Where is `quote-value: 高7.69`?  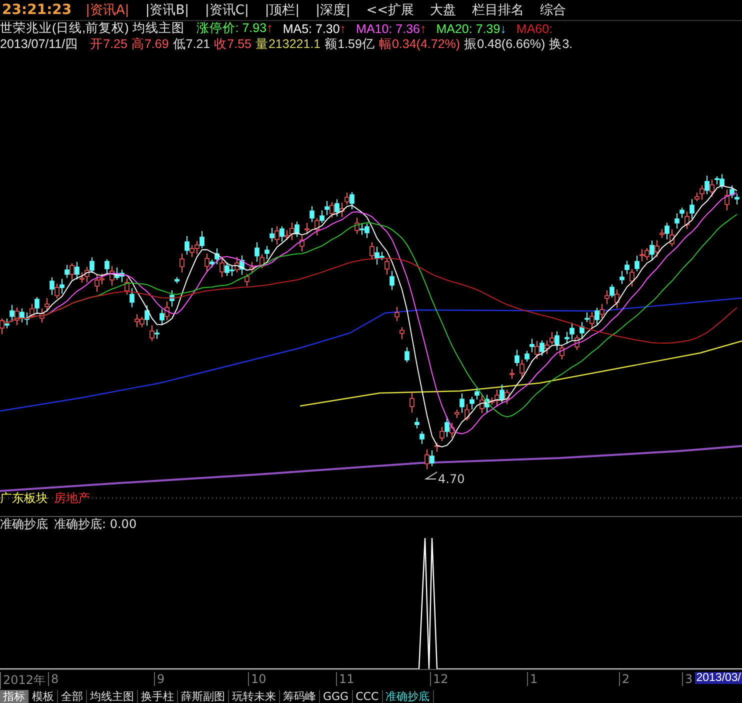
quote-value: 高7.69 is located at coordinates (150, 45).